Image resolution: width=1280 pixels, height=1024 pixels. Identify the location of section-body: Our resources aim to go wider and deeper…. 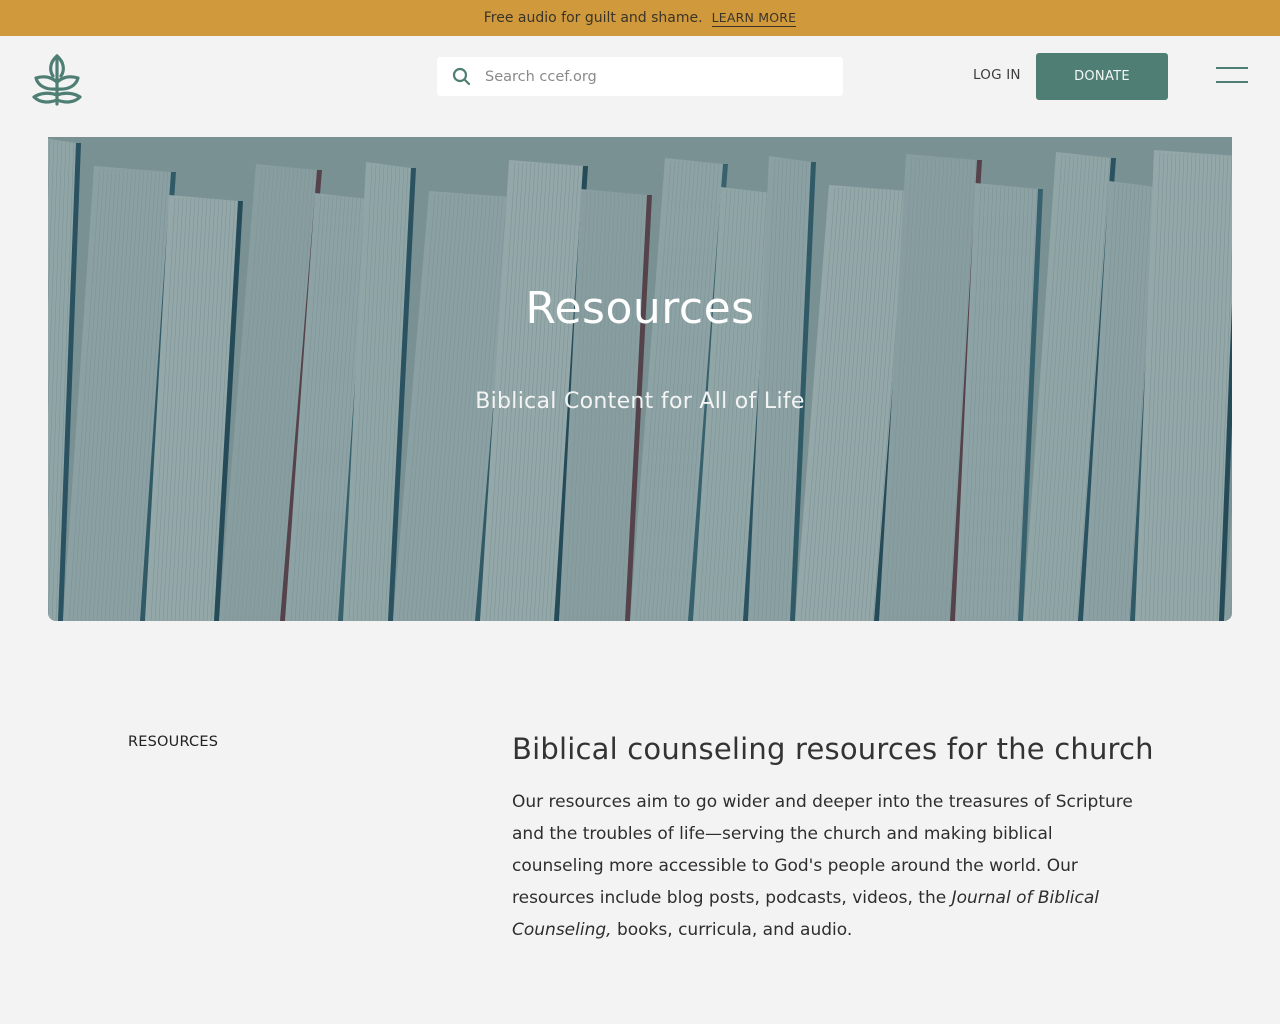
(830, 866).